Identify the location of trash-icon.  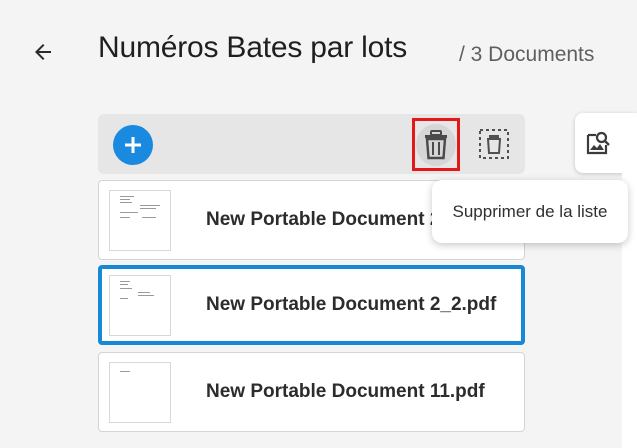
(436, 144).